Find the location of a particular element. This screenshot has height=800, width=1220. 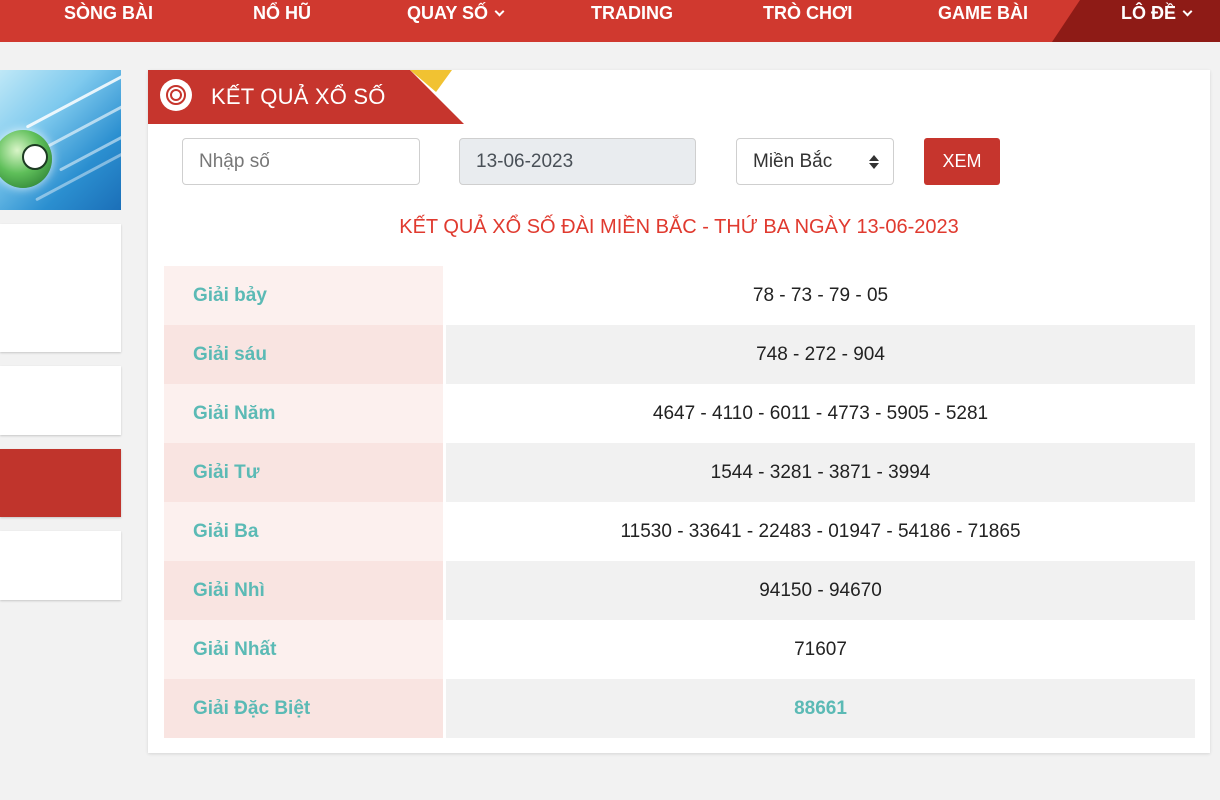

lottery-drum-icon is located at coordinates (176, 95).